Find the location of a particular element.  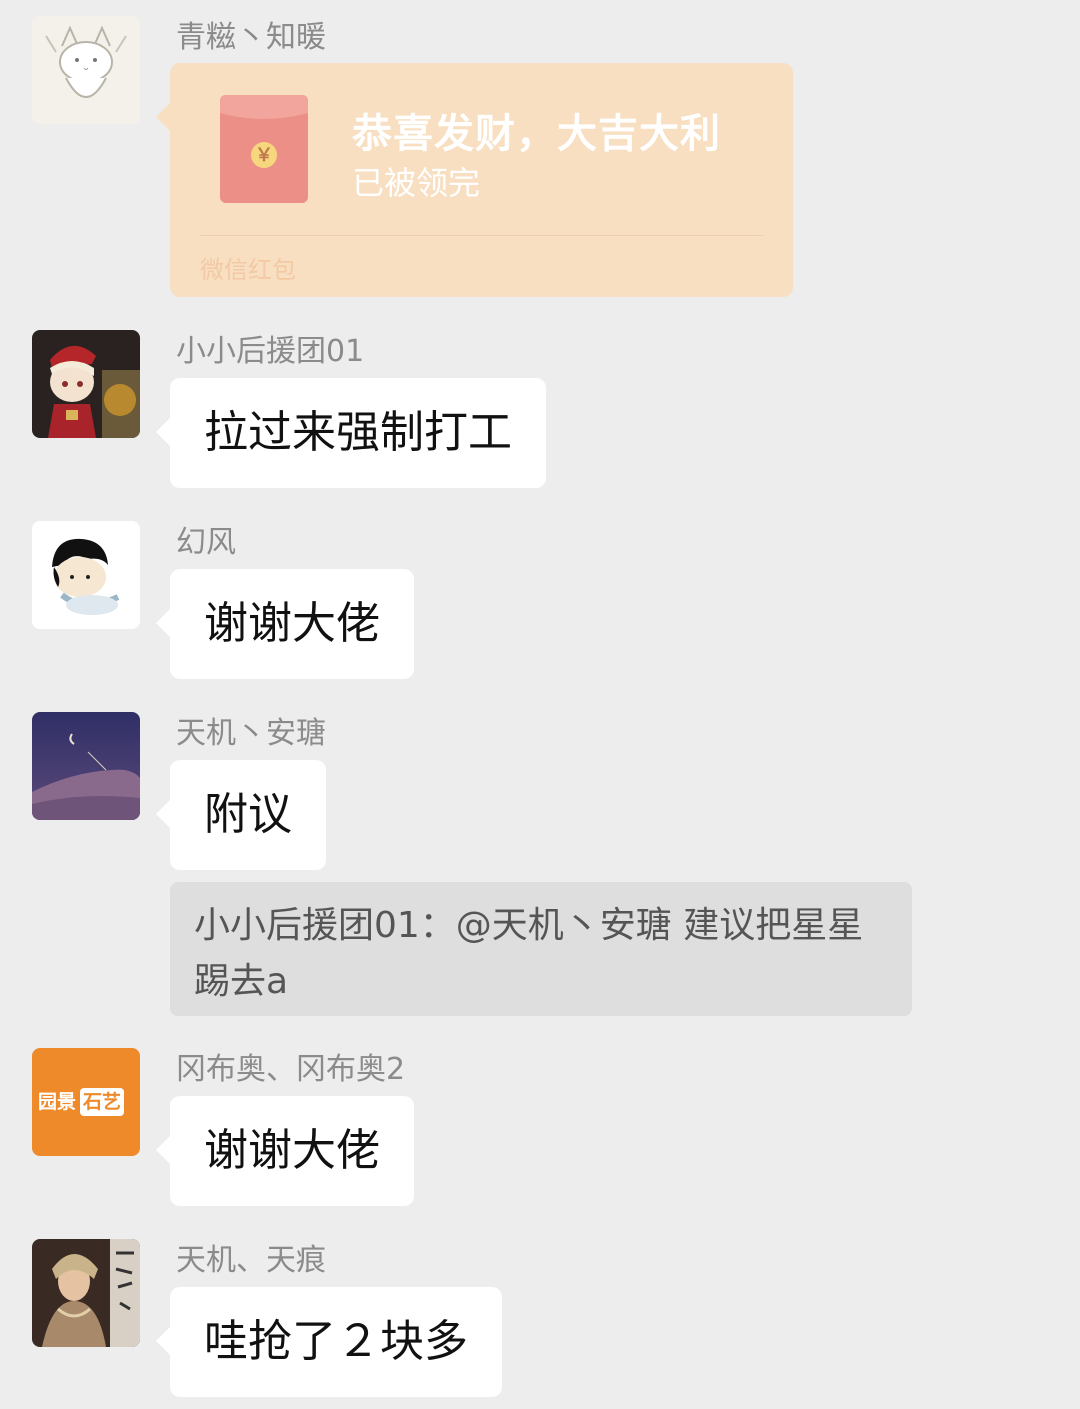

anime-girl-avatar-image is located at coordinates (86, 384).